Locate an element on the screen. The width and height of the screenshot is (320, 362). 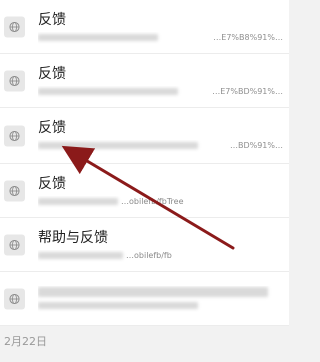
history-item: 反馈 …obilefb/fbTree is located at coordinates (144, 191).